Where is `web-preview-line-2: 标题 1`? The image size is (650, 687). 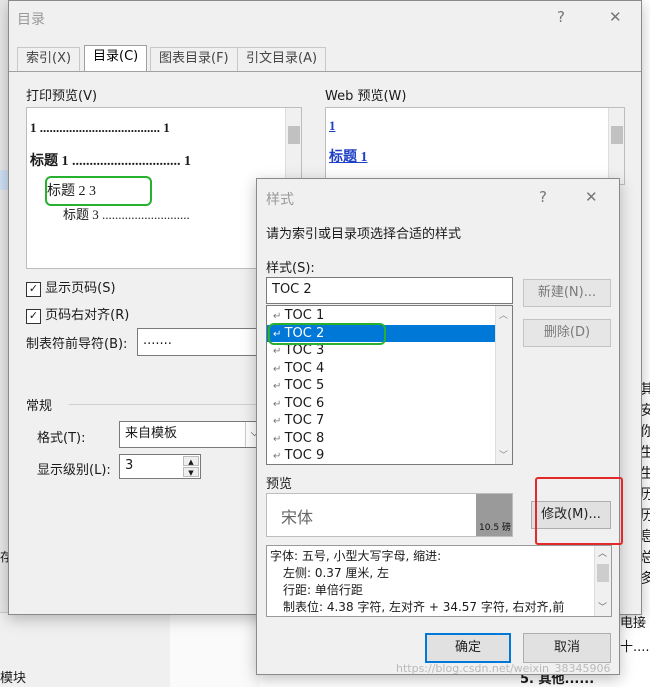
web-preview-line-2: 标题 1 is located at coordinates (348, 156).